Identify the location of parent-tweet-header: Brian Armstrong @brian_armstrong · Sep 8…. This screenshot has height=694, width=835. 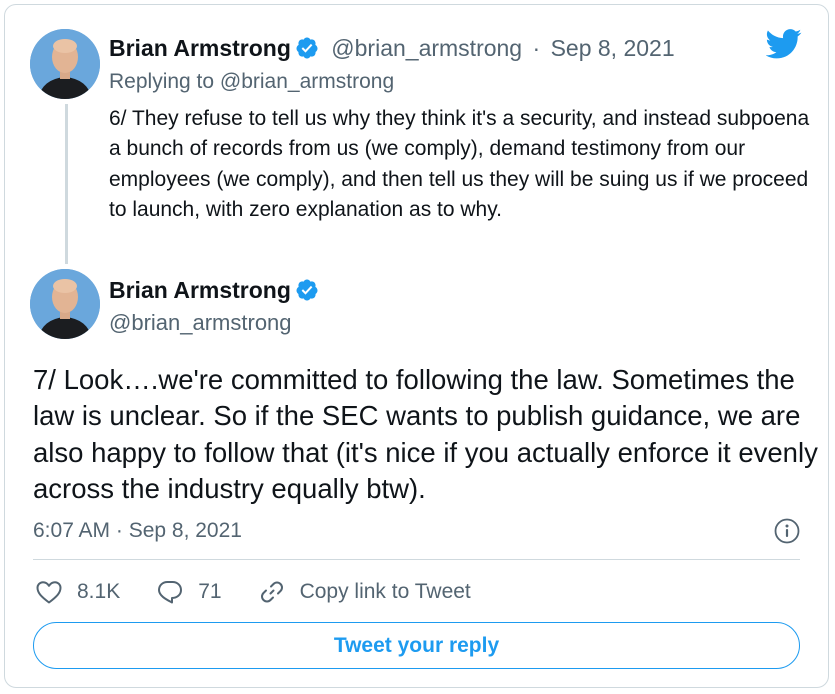
(392, 48).